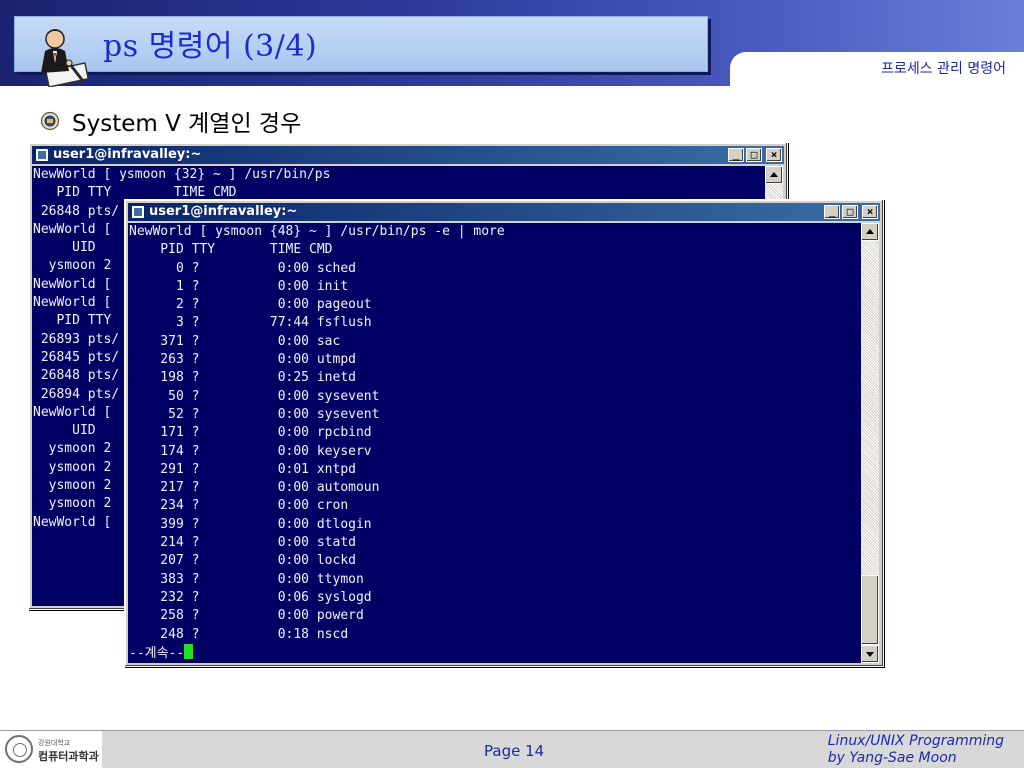 Image resolution: width=1024 pixels, height=768 pixels. I want to click on section-subtitle: 프로세스 관리 명령어, so click(943, 69).